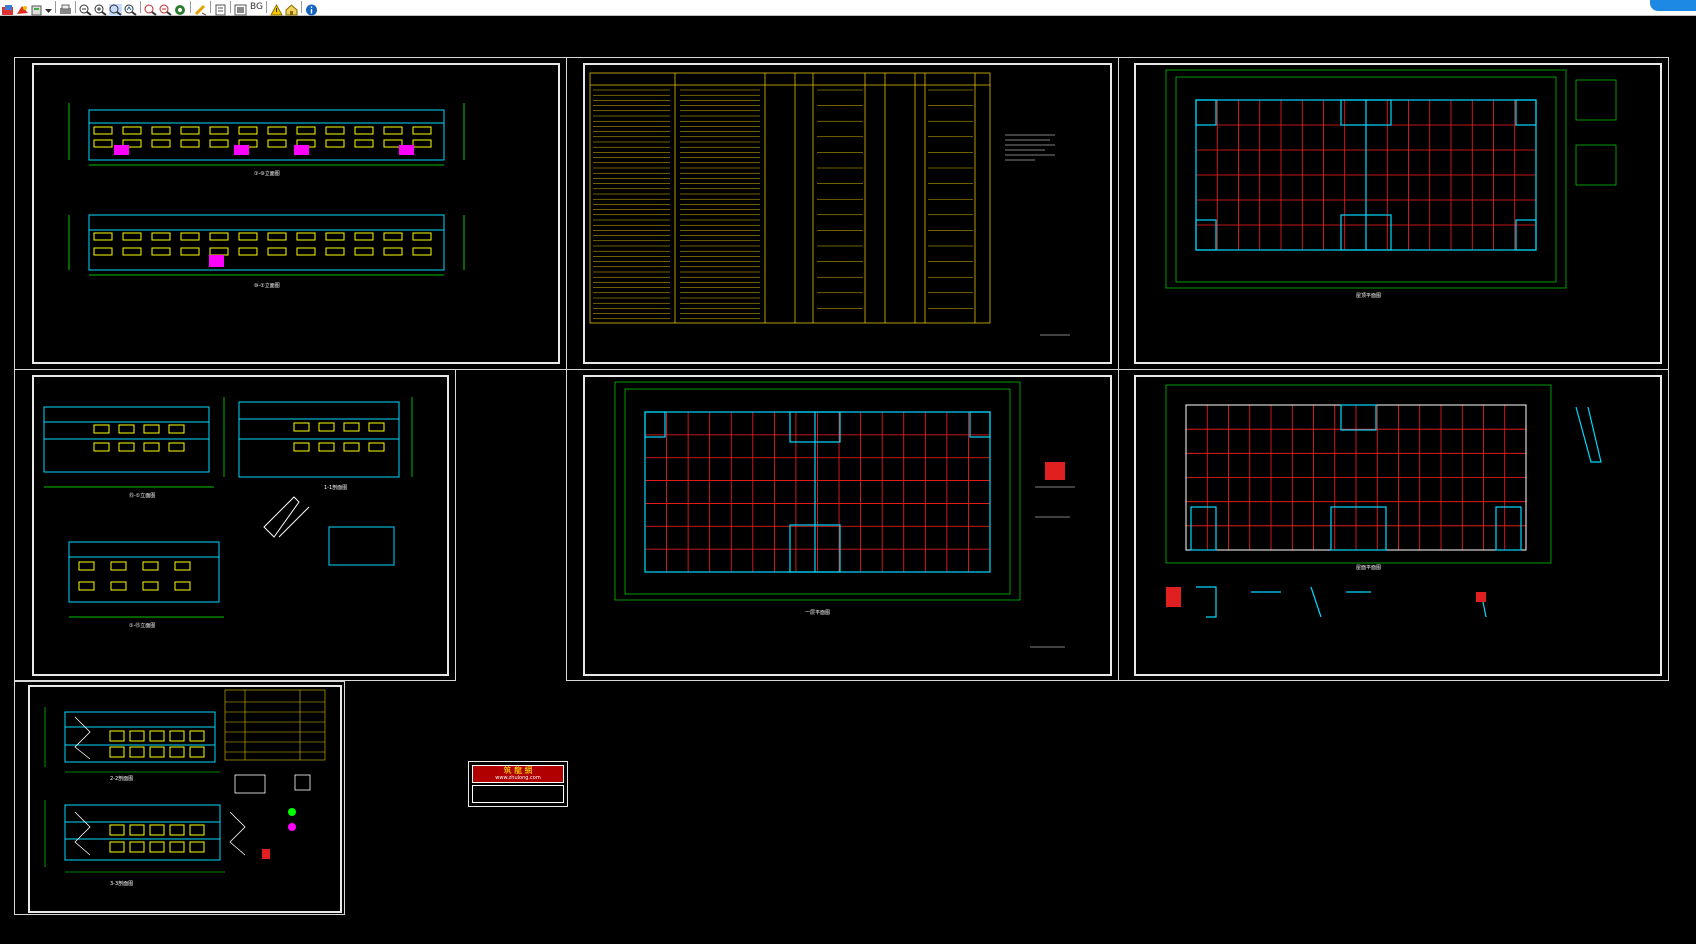 The image size is (1696, 944). I want to click on drawing-sections: 2-2剖面图 3-3剖面图, so click(185, 799).